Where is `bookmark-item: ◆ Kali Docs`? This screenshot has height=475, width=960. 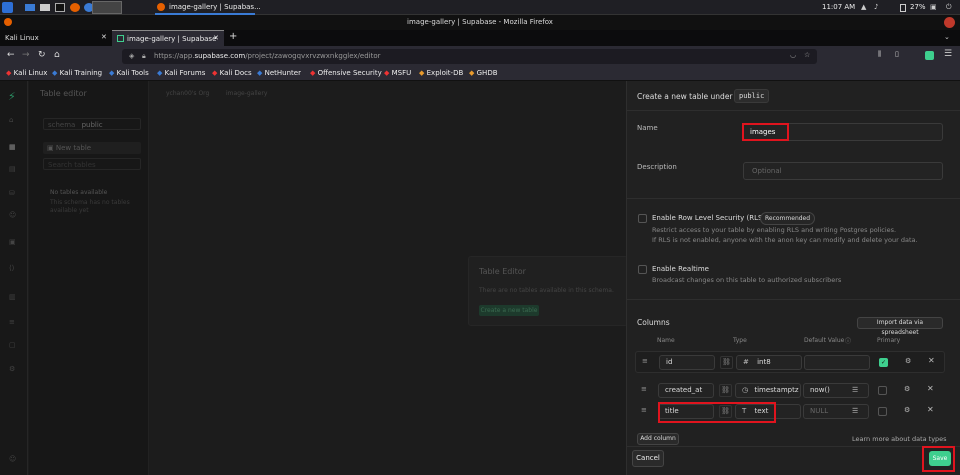
bookmark-item: ◆ Kali Docs is located at coordinates (232, 73).